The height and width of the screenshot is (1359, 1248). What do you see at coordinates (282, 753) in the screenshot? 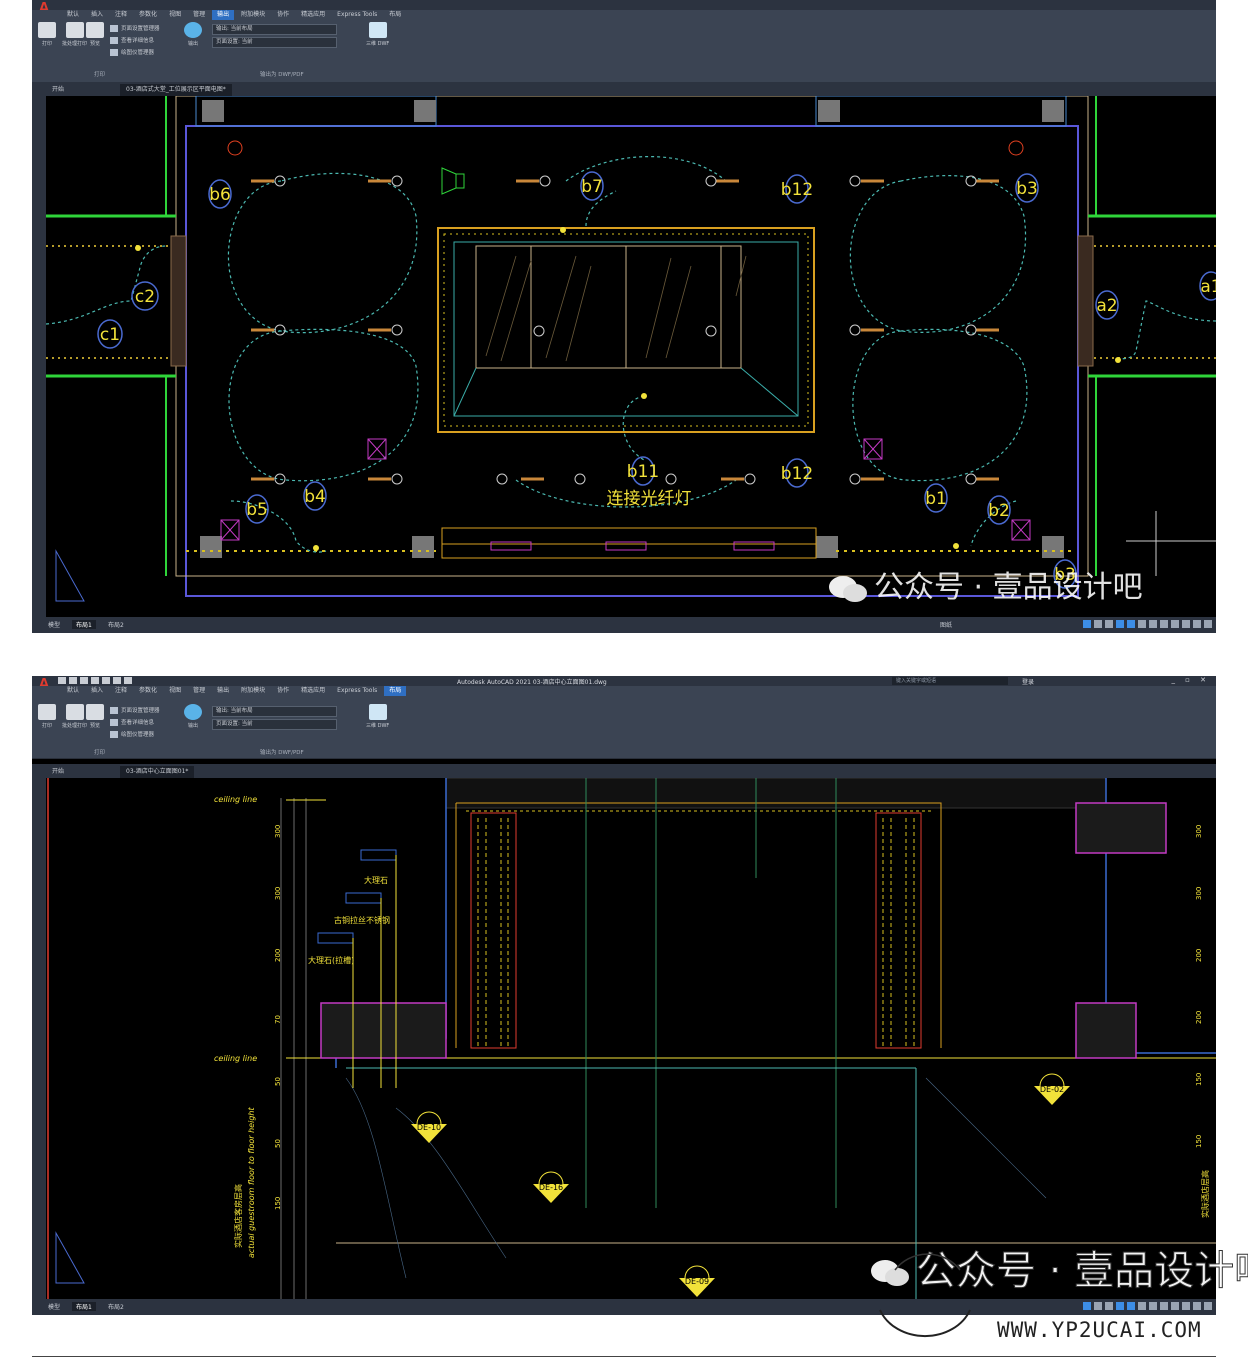
I see `export-group-label: 输出为 DWF/PDF` at bounding box center [282, 753].